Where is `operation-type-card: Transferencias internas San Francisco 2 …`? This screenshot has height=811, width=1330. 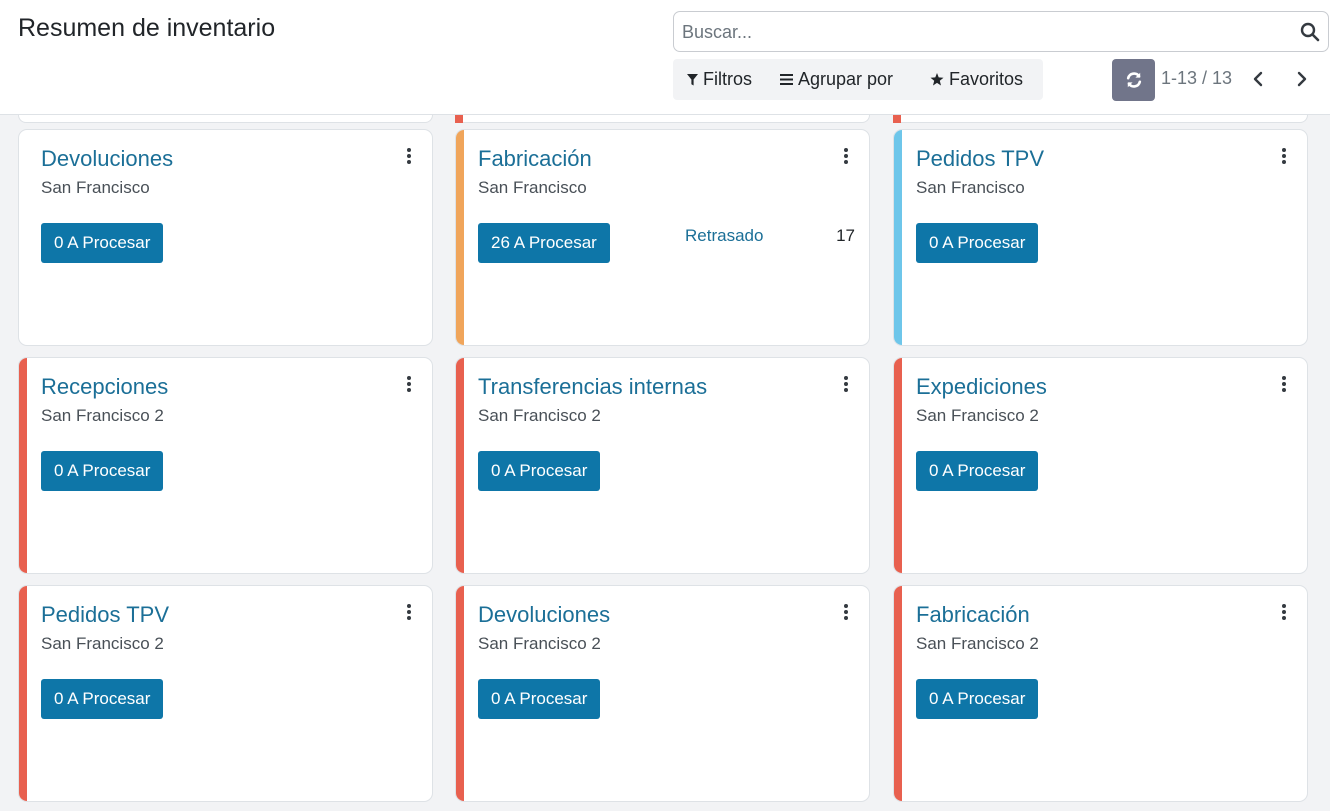 operation-type-card: Transferencias internas San Francisco 2 … is located at coordinates (662, 465).